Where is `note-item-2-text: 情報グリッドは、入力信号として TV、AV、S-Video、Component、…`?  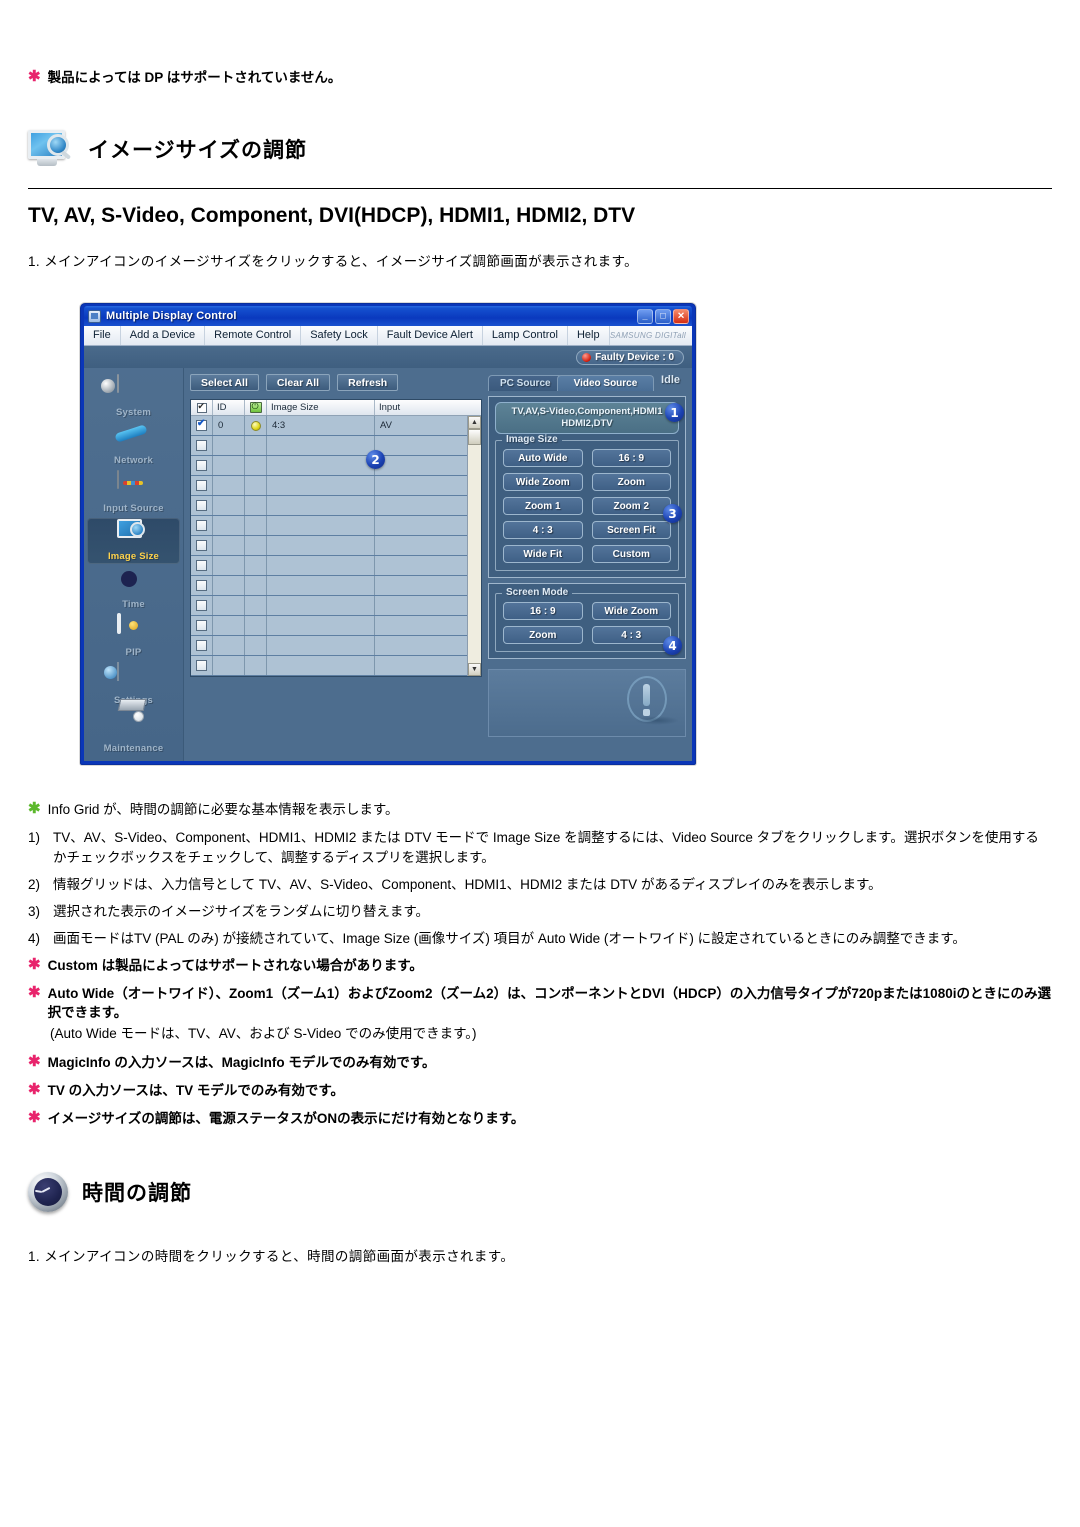 note-item-2-text: 情報グリッドは、入力信号として TV、AV、S-Video、Component、… is located at coordinates (467, 884).